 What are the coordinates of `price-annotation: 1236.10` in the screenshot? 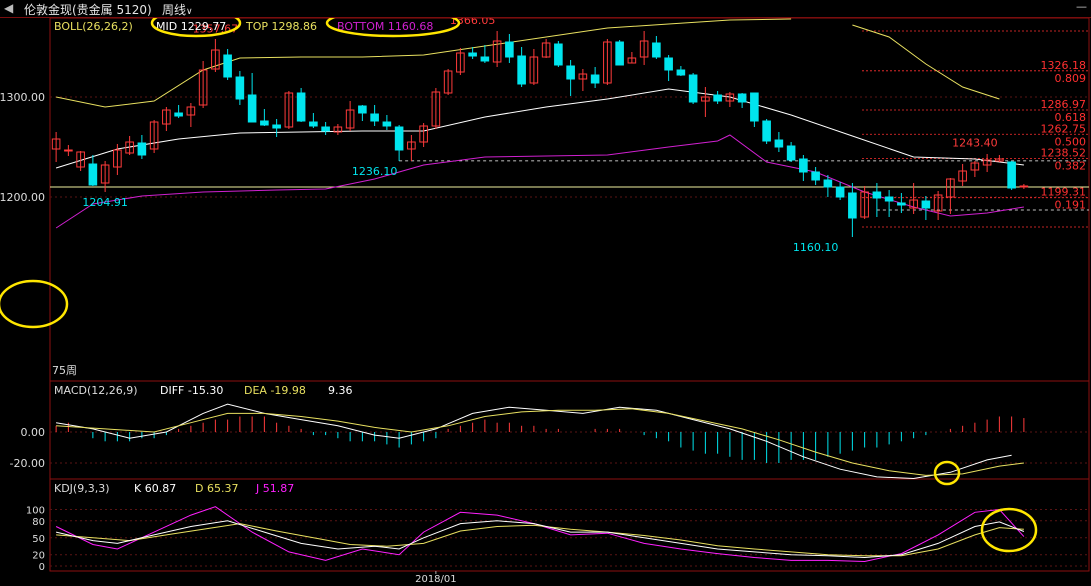 It's located at (375, 171).